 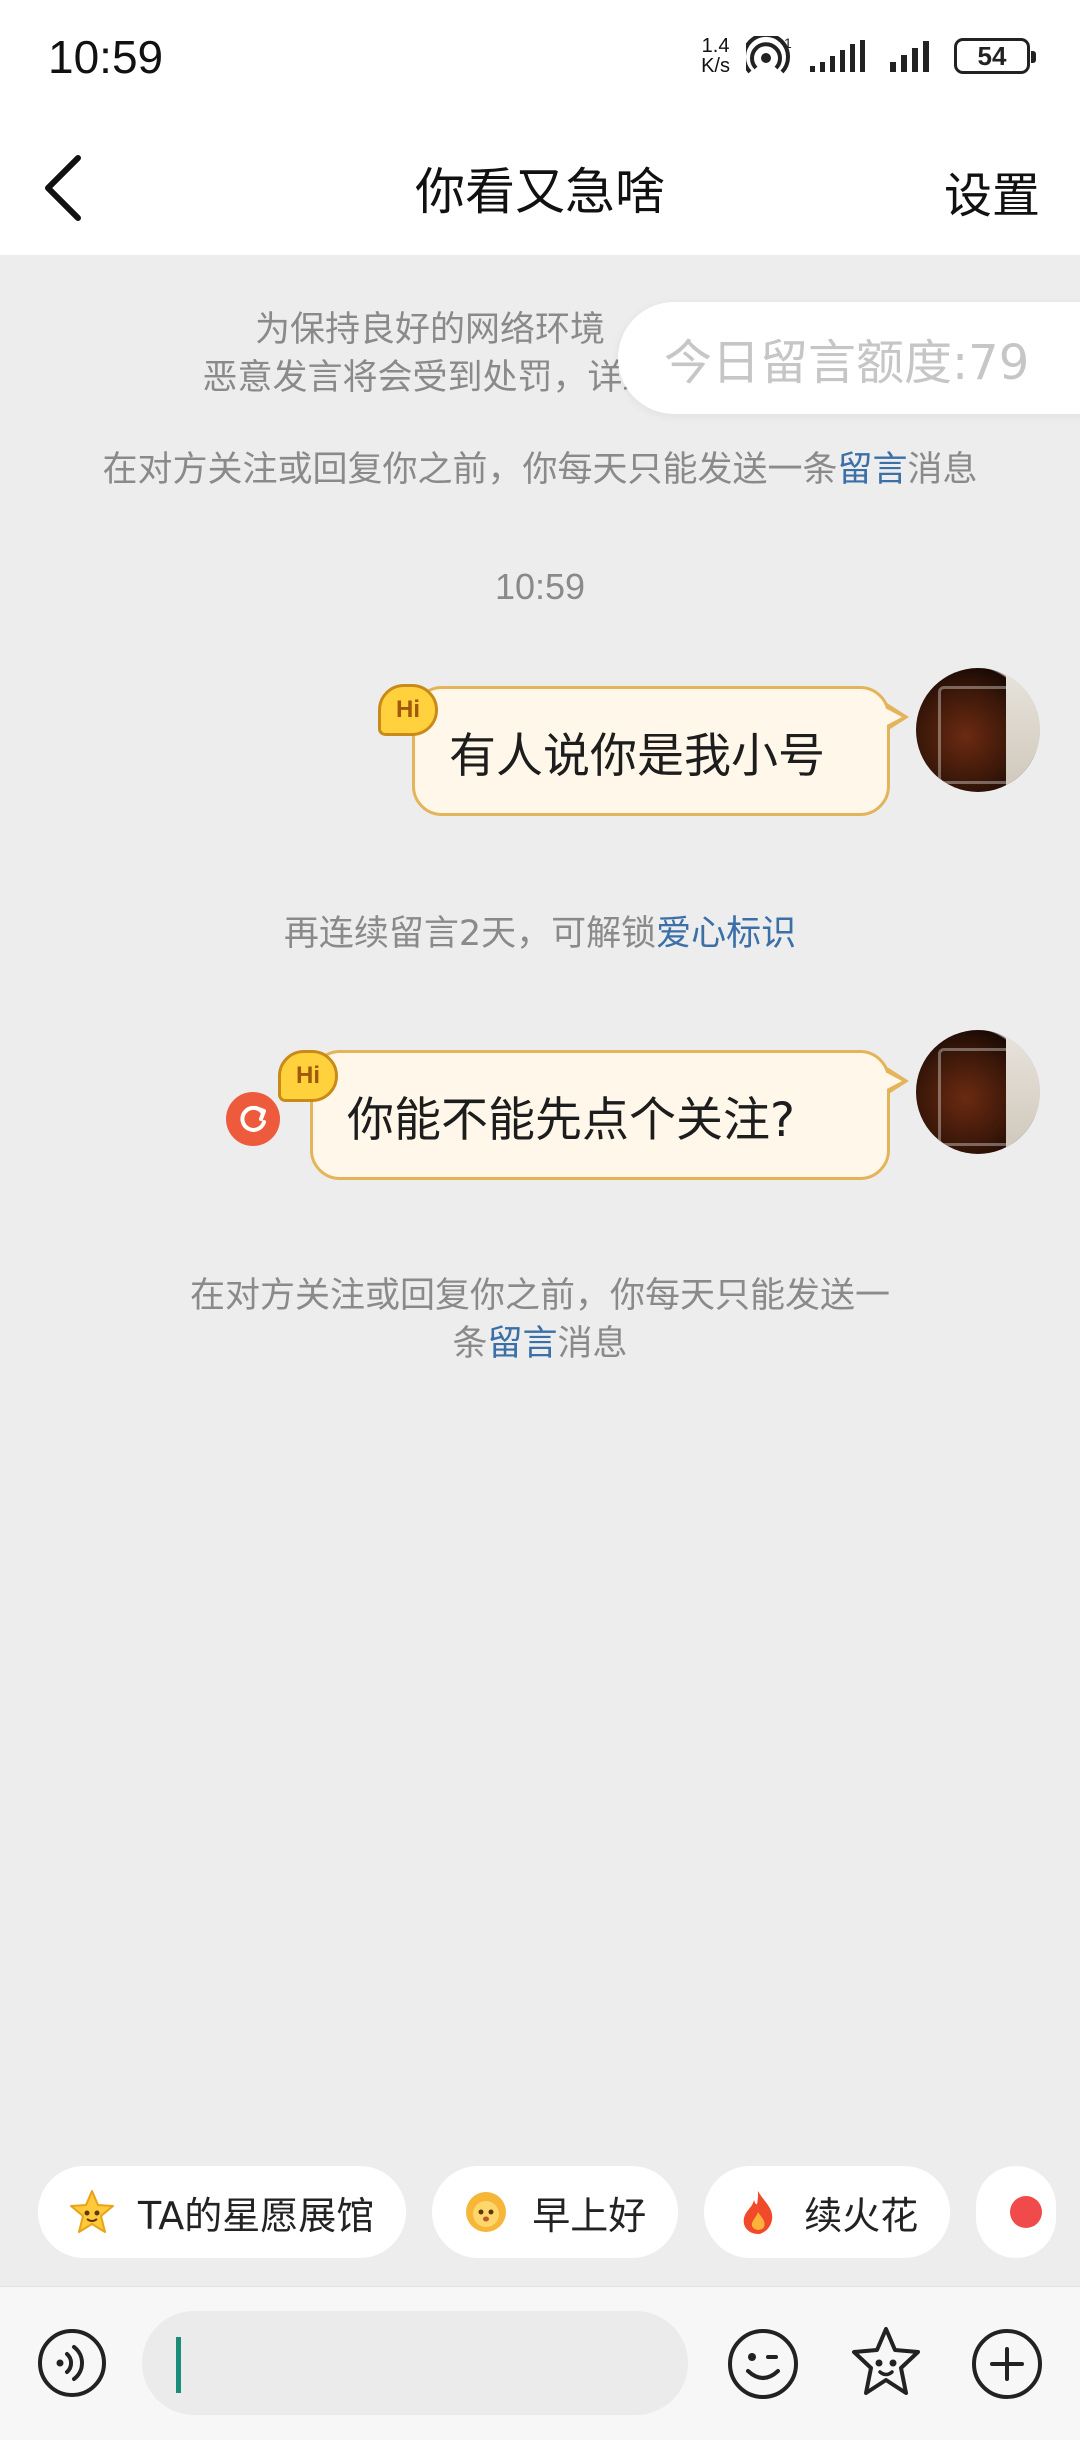 What do you see at coordinates (886, 2363) in the screenshot?
I see `star-sticker-icon` at bounding box center [886, 2363].